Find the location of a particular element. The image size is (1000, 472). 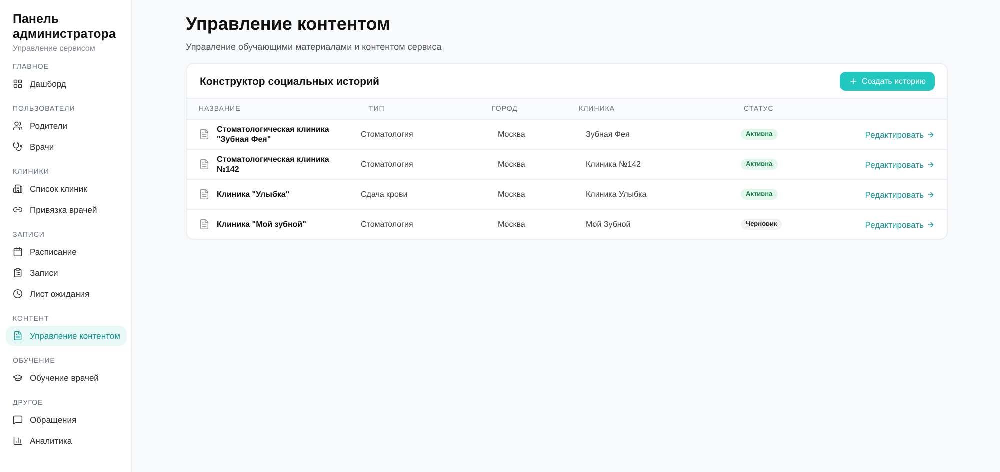

sidebar-subtitle: Управление сервисом is located at coordinates (54, 48).